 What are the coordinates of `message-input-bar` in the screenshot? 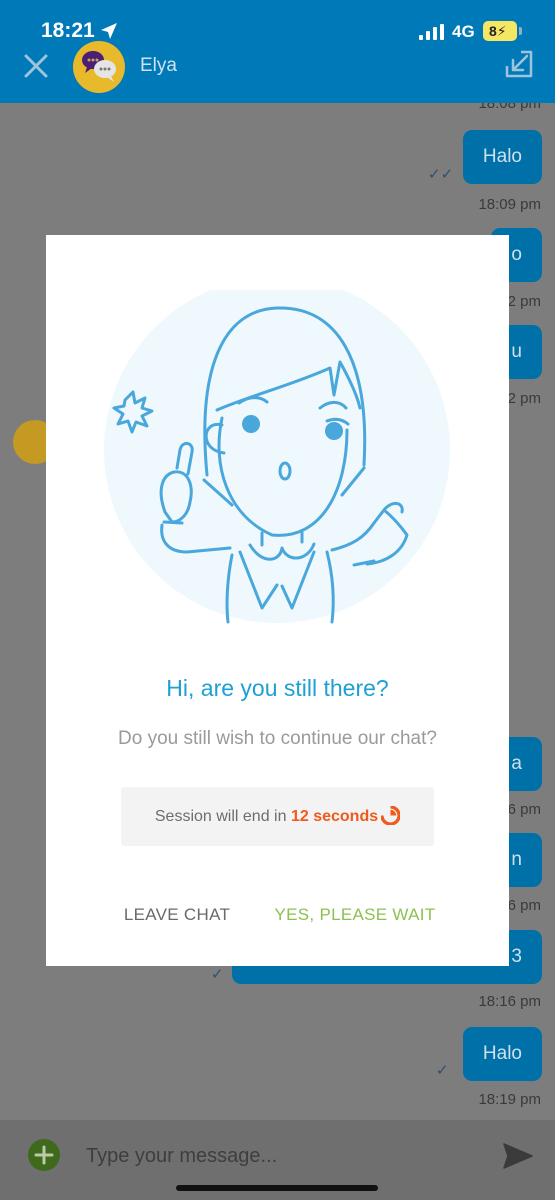 It's located at (277, 1160).